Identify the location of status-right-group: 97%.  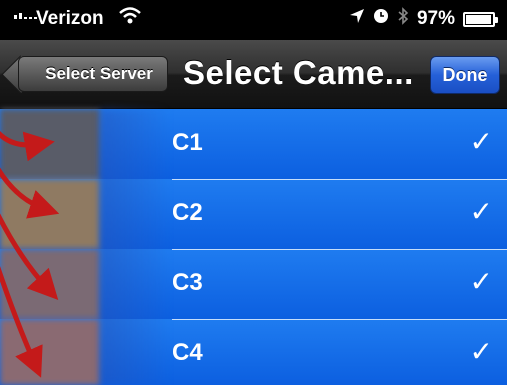
(423, 19).